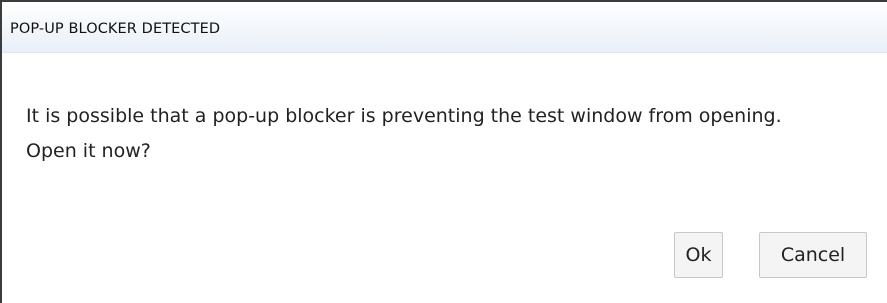 This screenshot has height=303, width=887. Describe the element at coordinates (698, 255) in the screenshot. I see `ok-button: Ok` at that location.